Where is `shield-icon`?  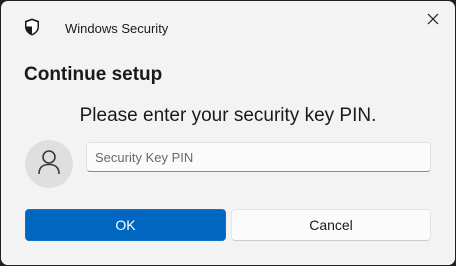
shield-icon is located at coordinates (32, 27).